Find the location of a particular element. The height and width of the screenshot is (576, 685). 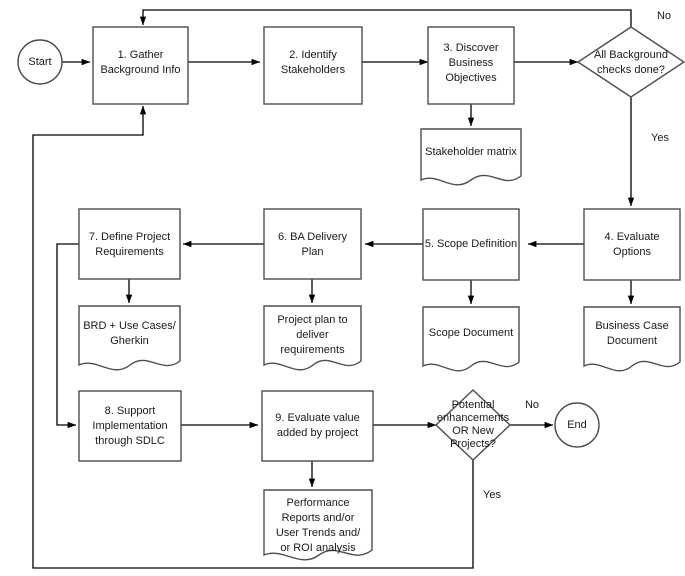

doc-scope-label-line1: Scope Document is located at coordinates (471, 333).